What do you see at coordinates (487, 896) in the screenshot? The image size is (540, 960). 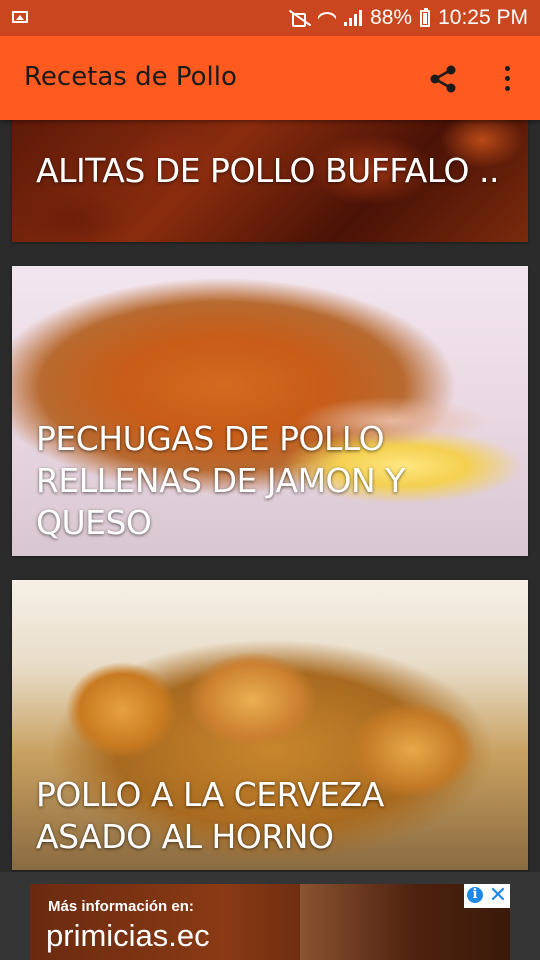 I see `ad-choices: i ✕` at bounding box center [487, 896].